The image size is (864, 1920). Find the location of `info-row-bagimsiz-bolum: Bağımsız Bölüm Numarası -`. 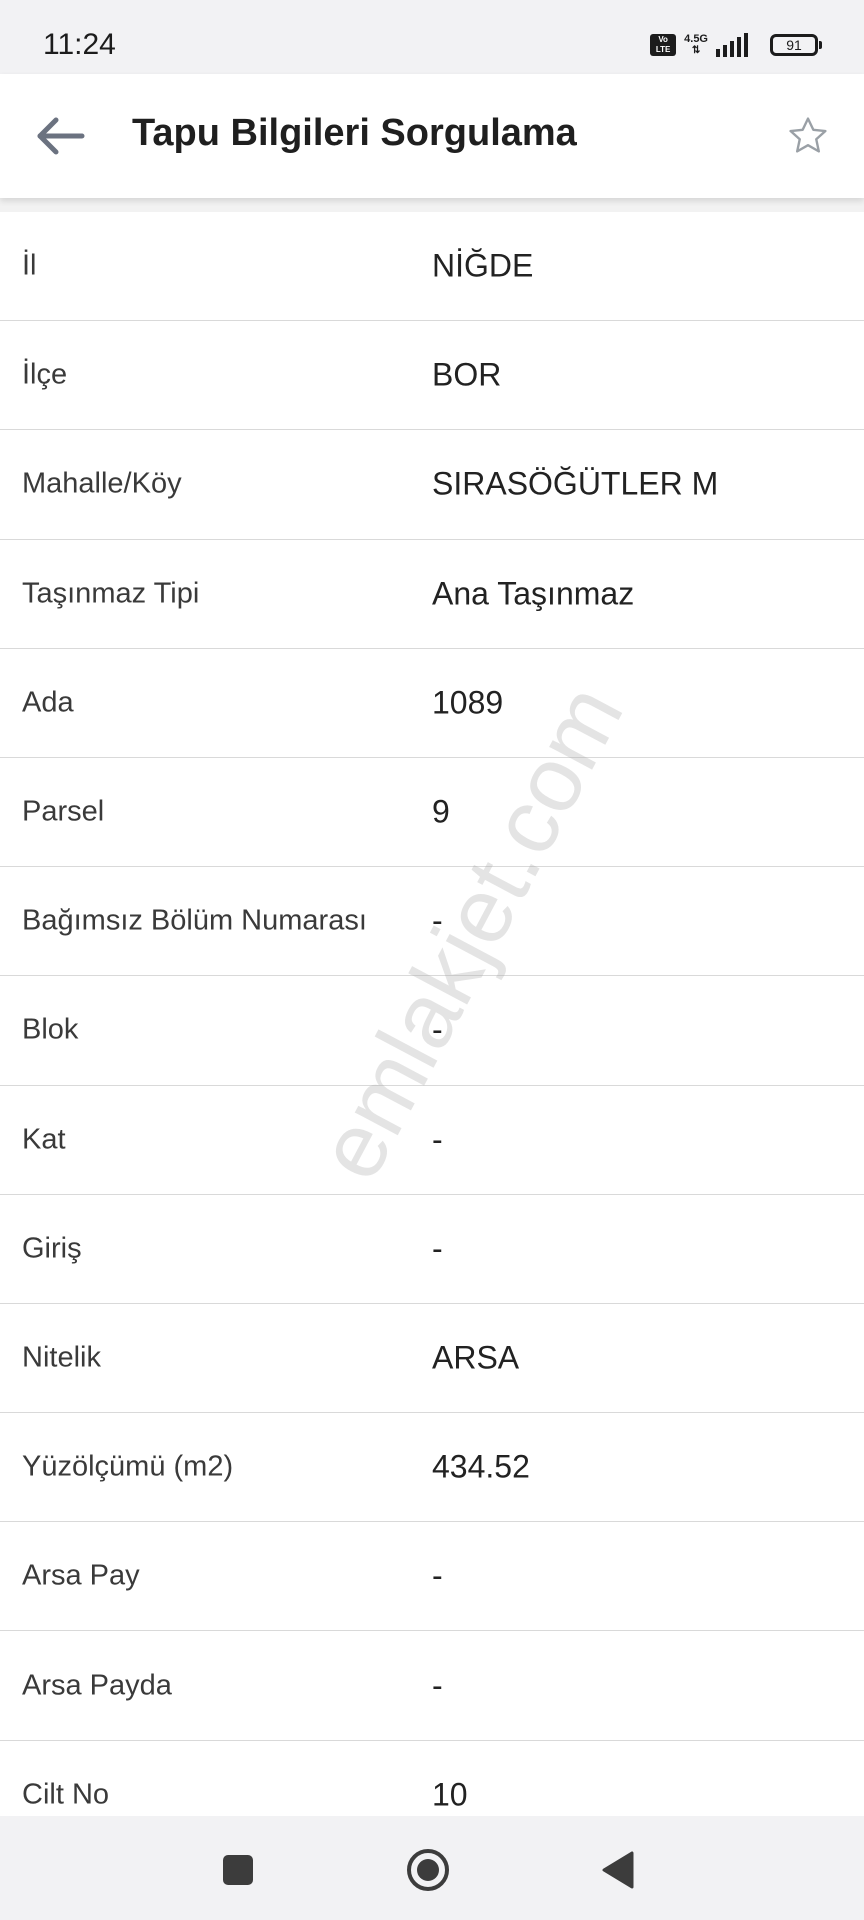

info-row-bagimsiz-bolum: Bağımsız Bölüm Numarası - is located at coordinates (432, 922).